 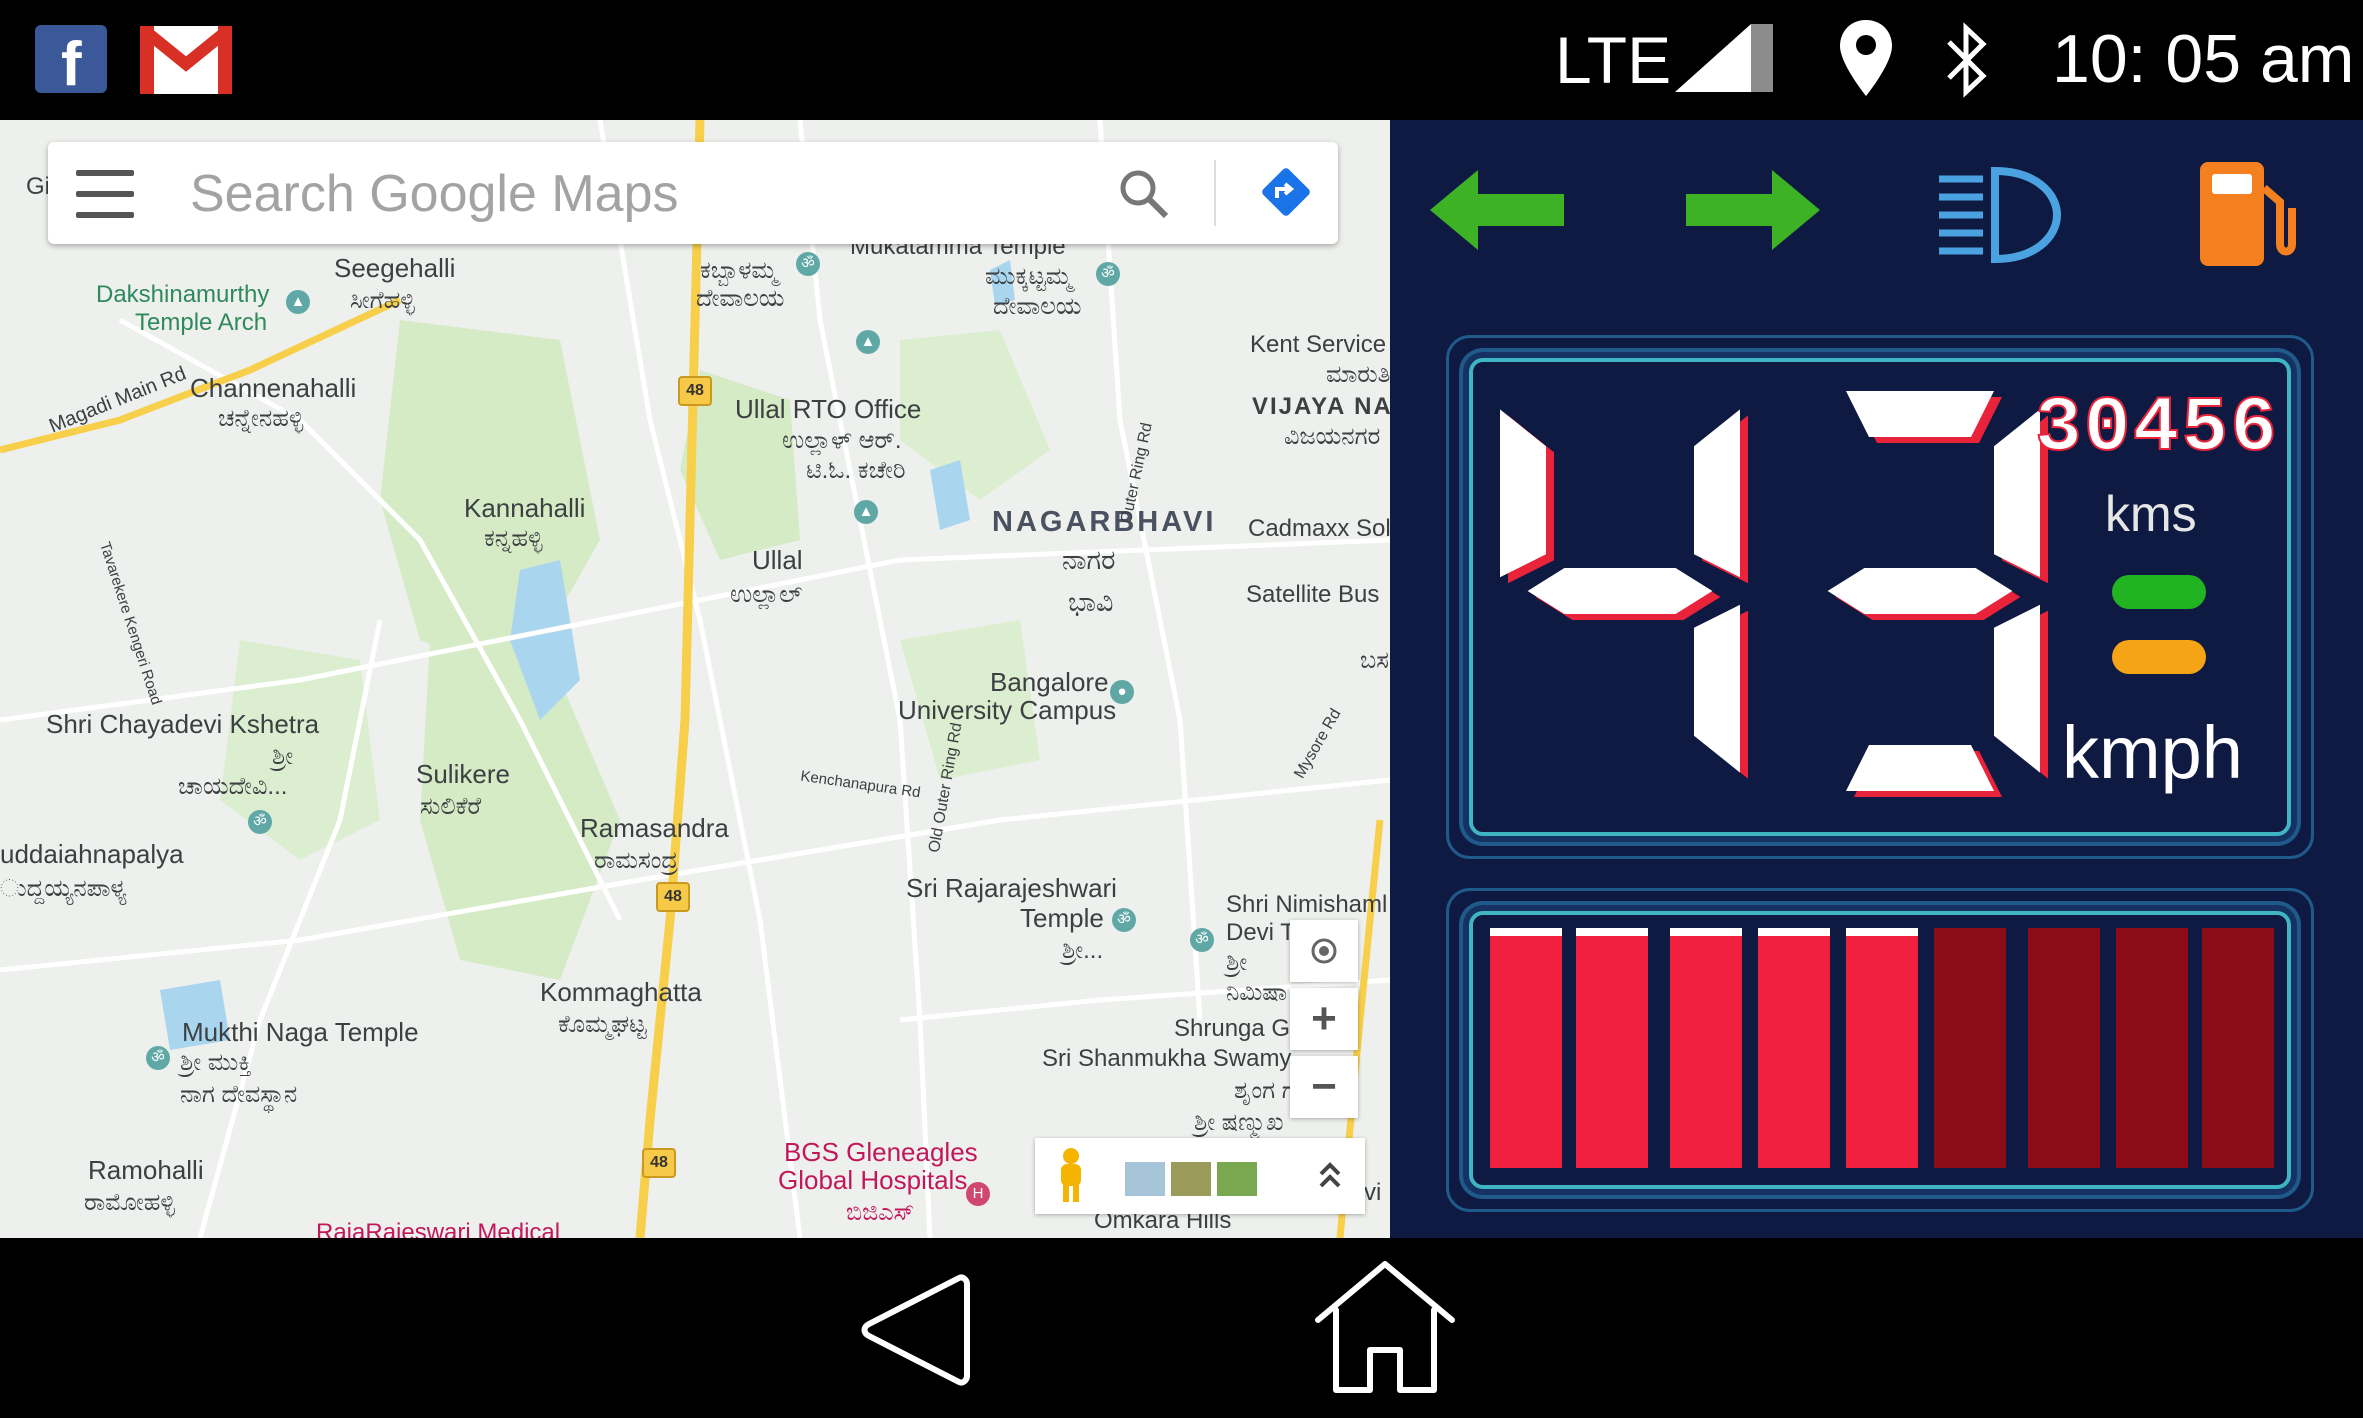 I want to click on layers-bar, so click(x=1200, y=1176).